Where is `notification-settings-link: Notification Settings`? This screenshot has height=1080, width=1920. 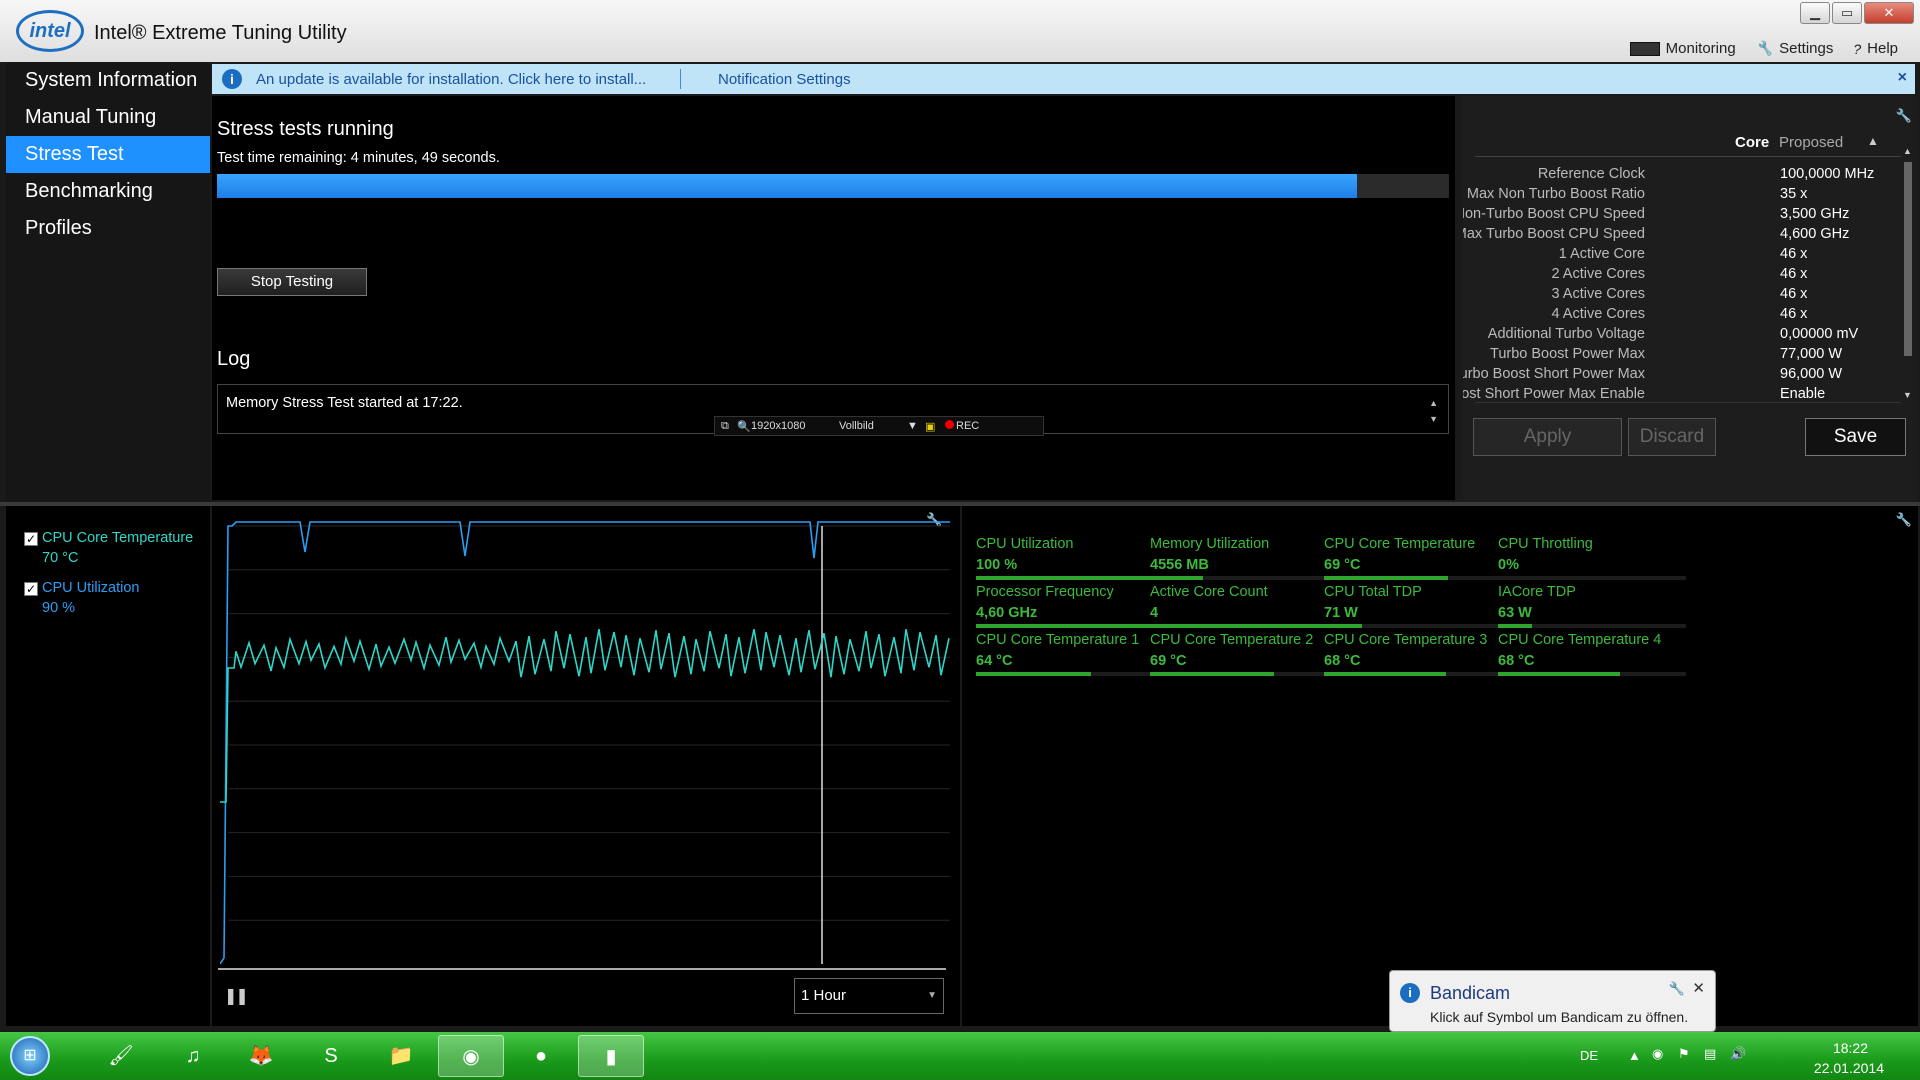
notification-settings-link: Notification Settings is located at coordinates (784, 79).